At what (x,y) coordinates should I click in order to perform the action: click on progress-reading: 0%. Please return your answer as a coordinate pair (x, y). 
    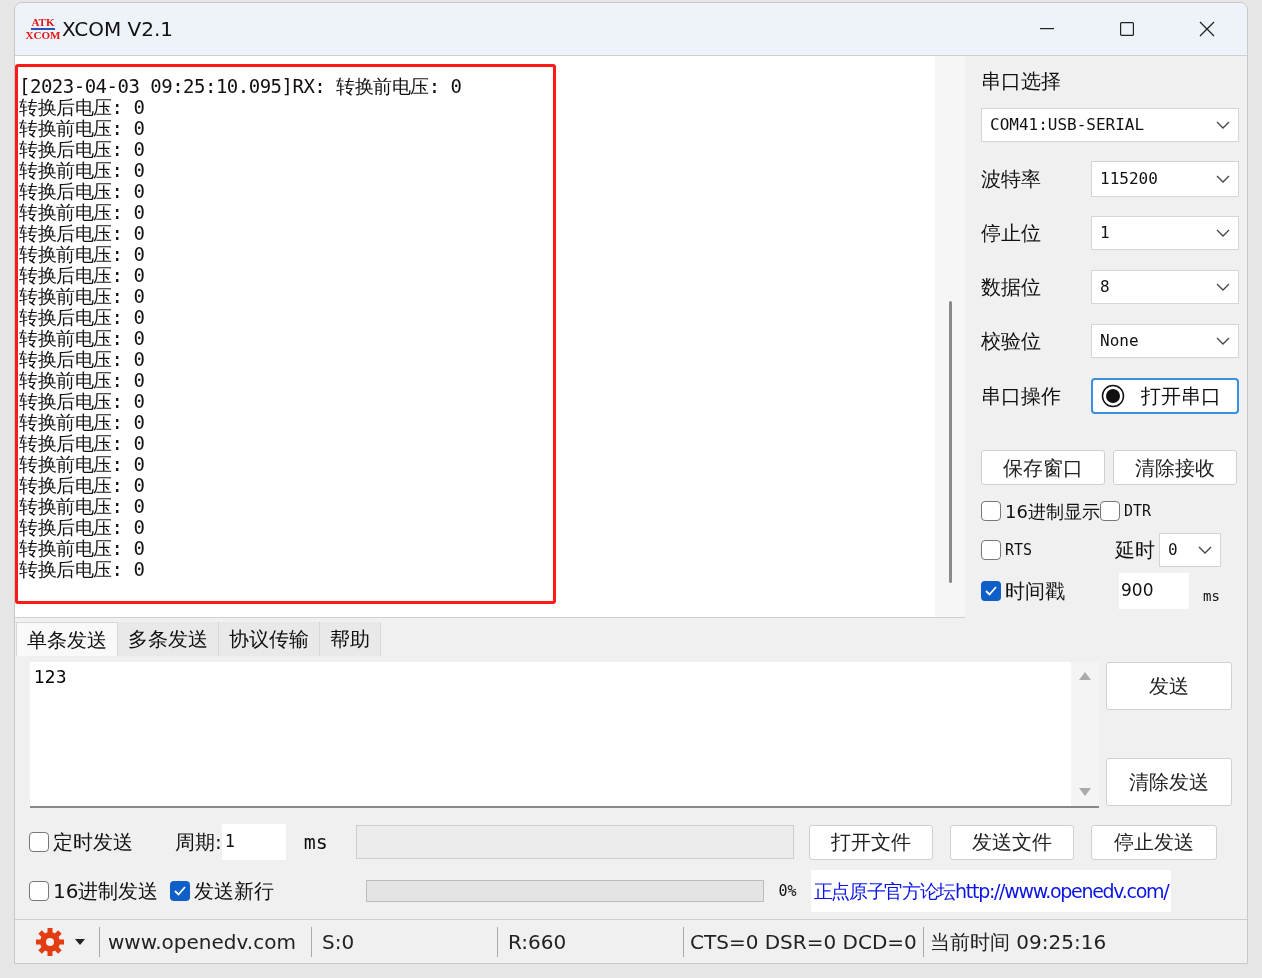
    Looking at the image, I should click on (787, 891).